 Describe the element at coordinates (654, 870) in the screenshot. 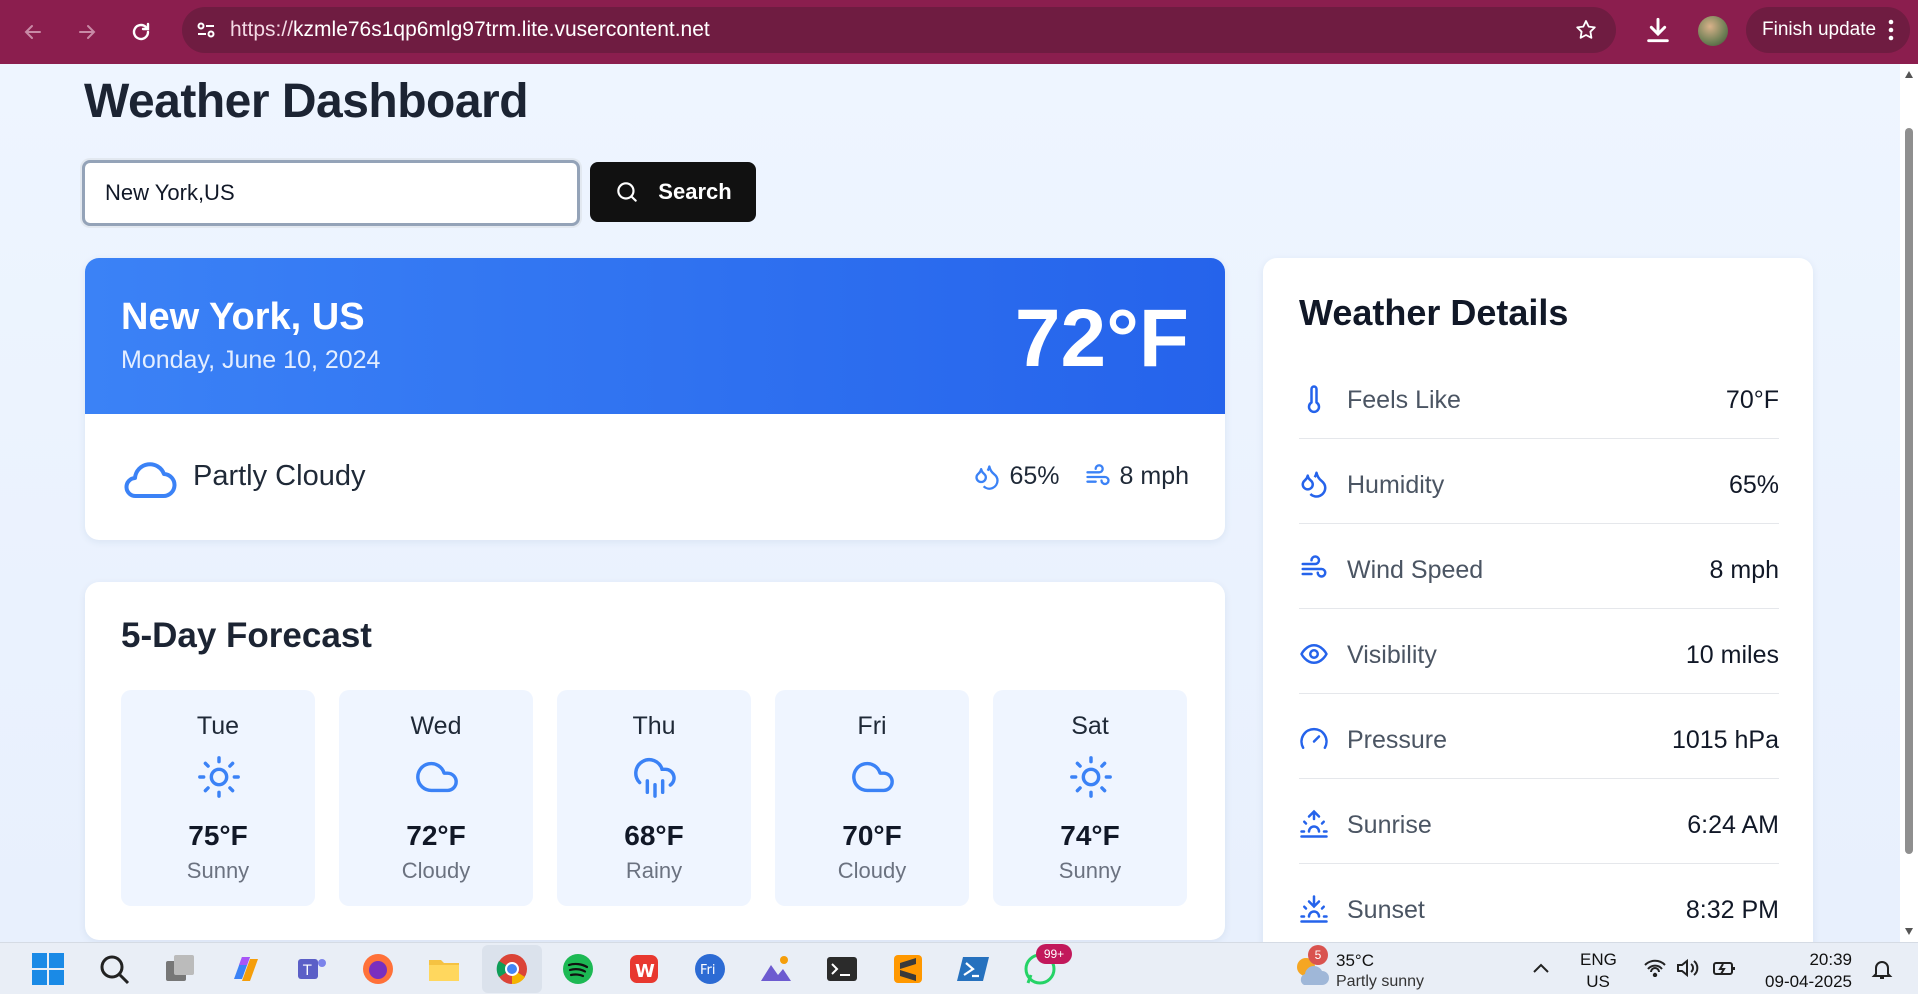

I see `forecast-condition: Rainy` at that location.